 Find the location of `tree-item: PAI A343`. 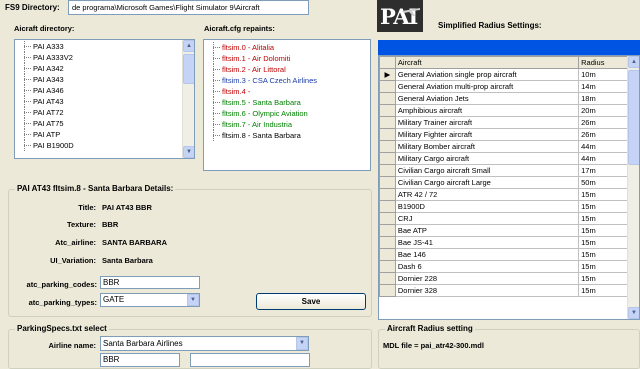

tree-item: PAI A343 is located at coordinates (104, 79).